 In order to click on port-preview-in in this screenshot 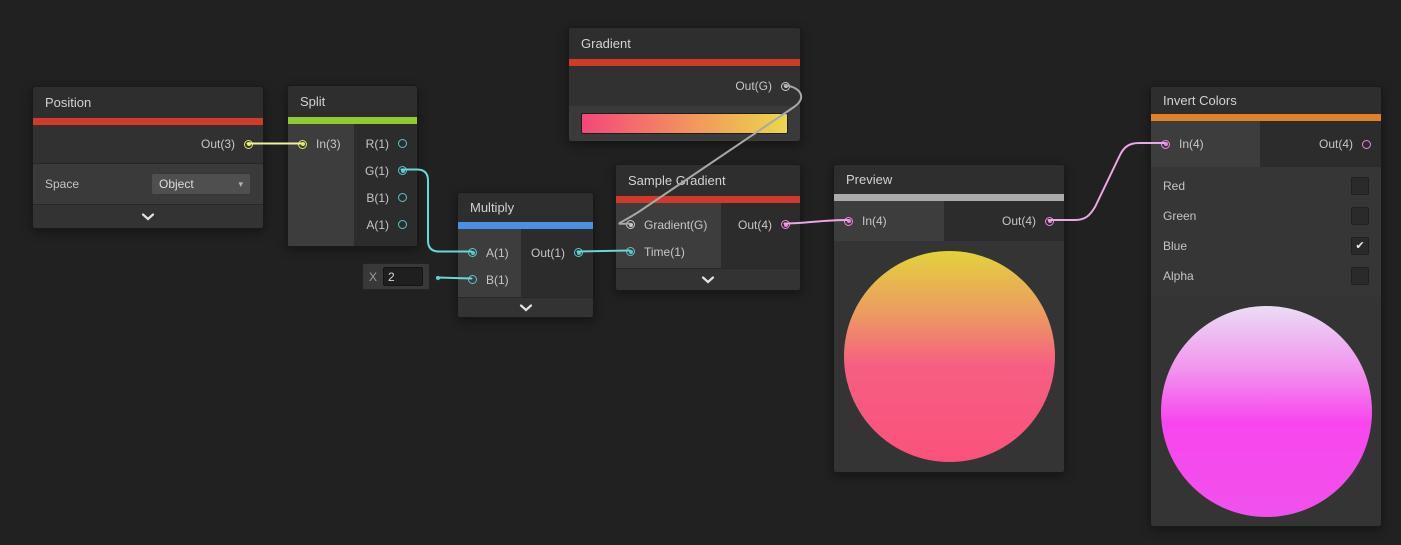, I will do `click(848, 221)`.